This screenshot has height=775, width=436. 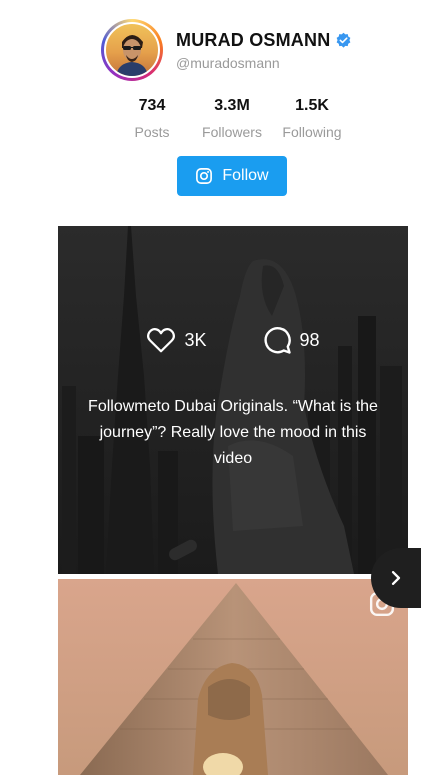 What do you see at coordinates (152, 118) in the screenshot?
I see `stat-posts: 734 Posts` at bounding box center [152, 118].